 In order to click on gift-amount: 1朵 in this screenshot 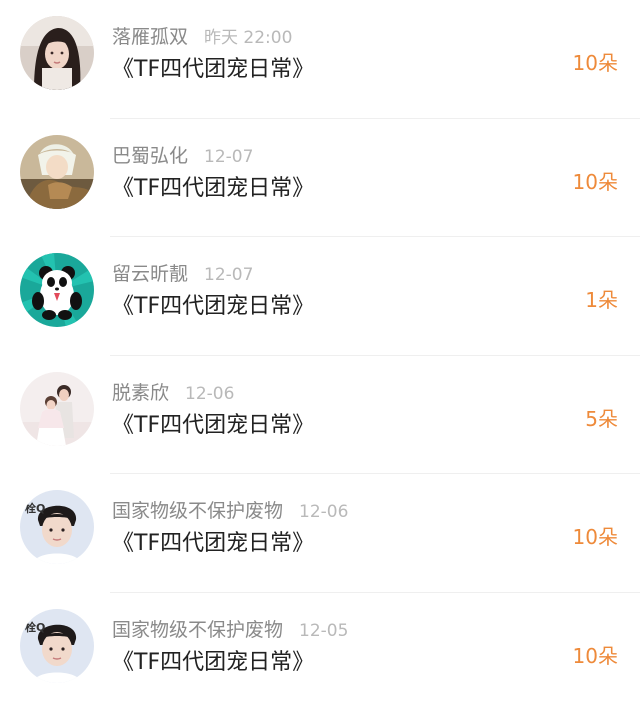, I will do `click(601, 300)`.